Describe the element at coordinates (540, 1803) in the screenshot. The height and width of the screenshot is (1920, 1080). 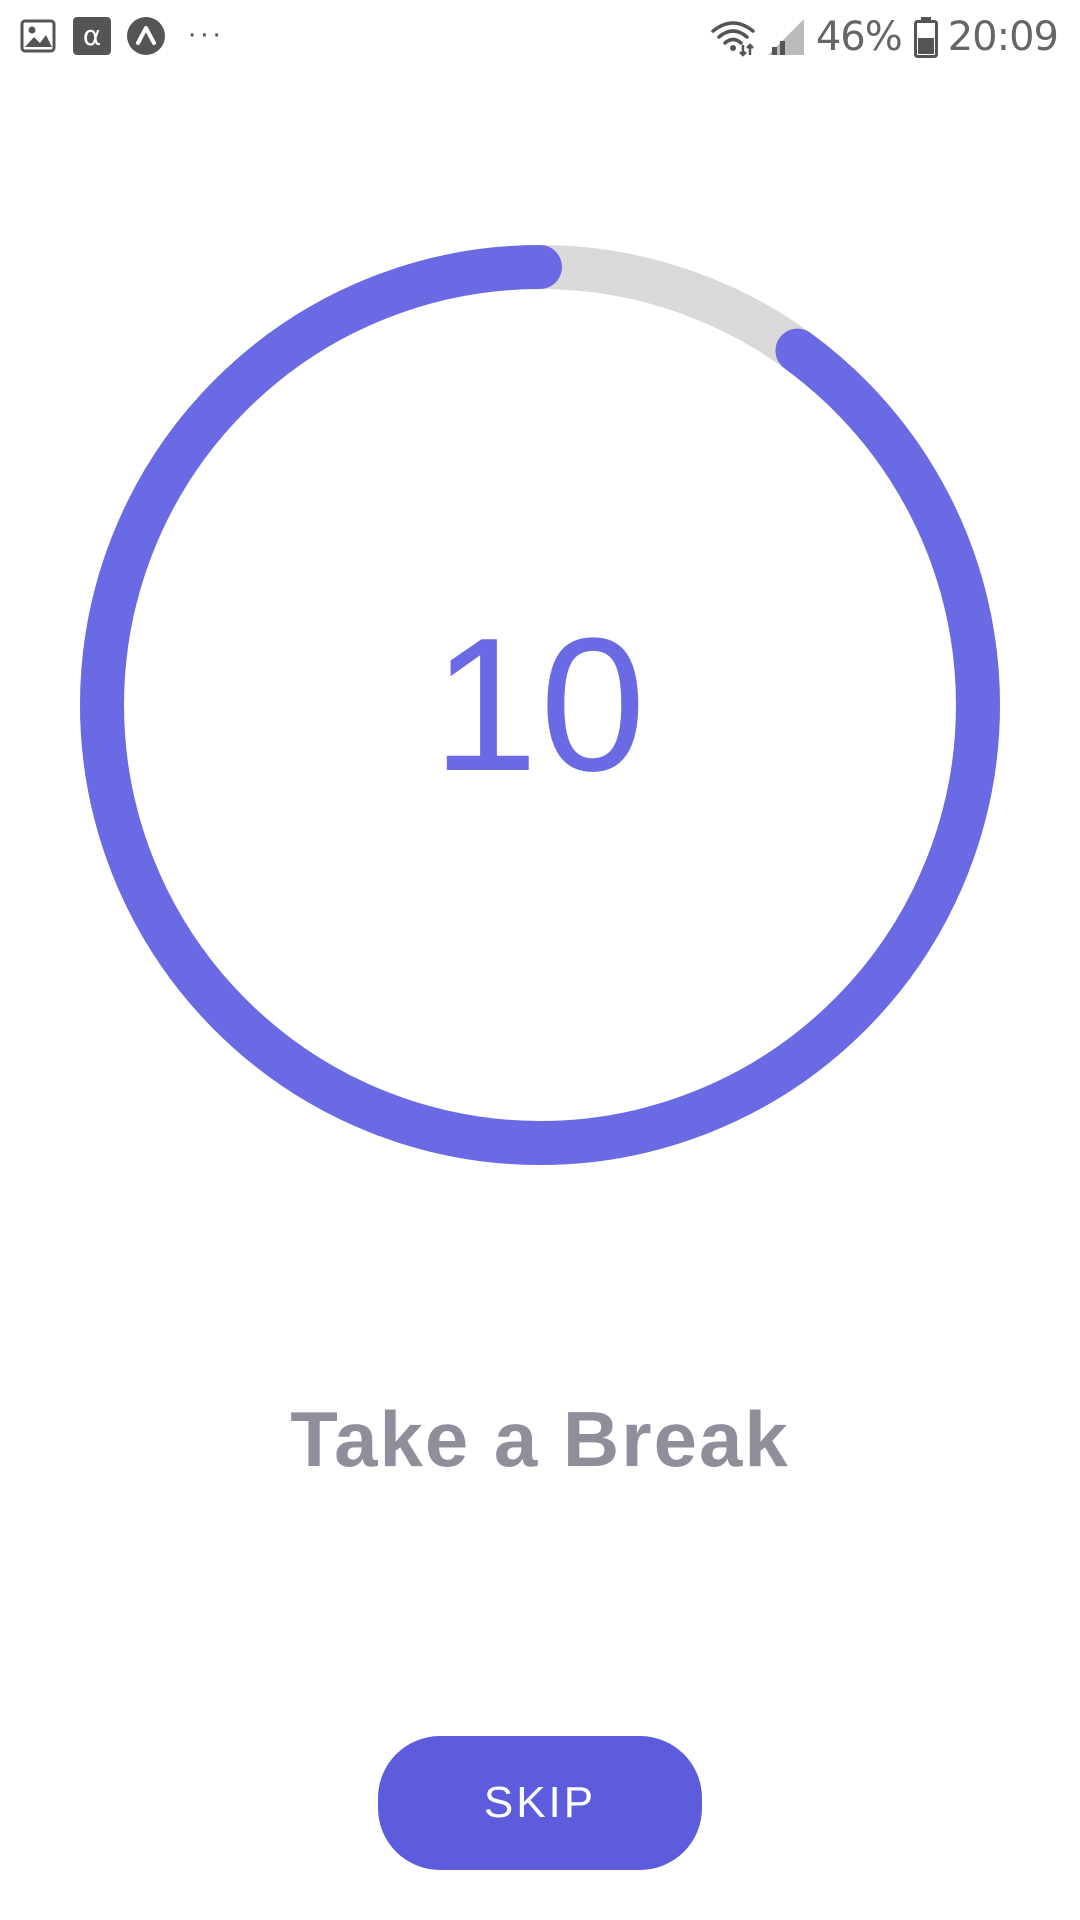
I see `skip-button: SKIP` at that location.